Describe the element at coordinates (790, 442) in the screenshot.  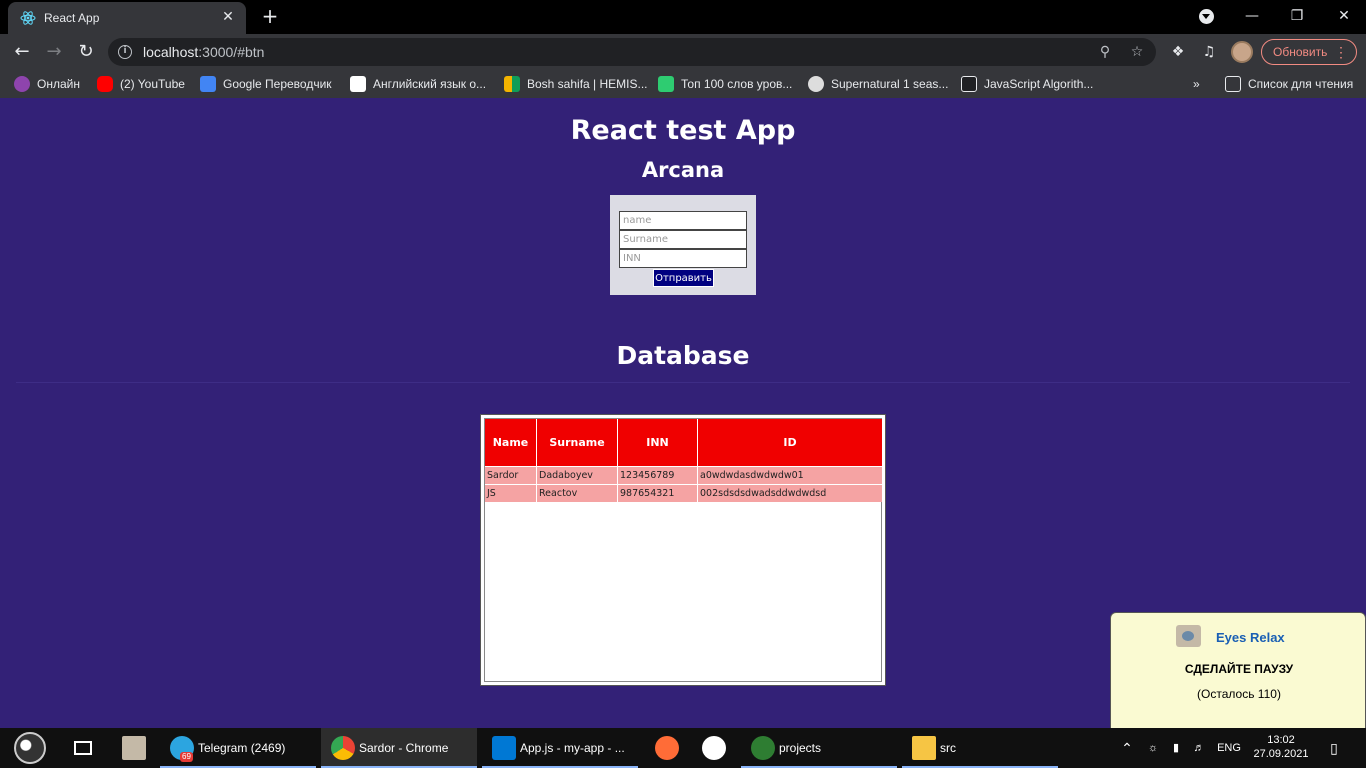
I see `header-id: ID` at that location.